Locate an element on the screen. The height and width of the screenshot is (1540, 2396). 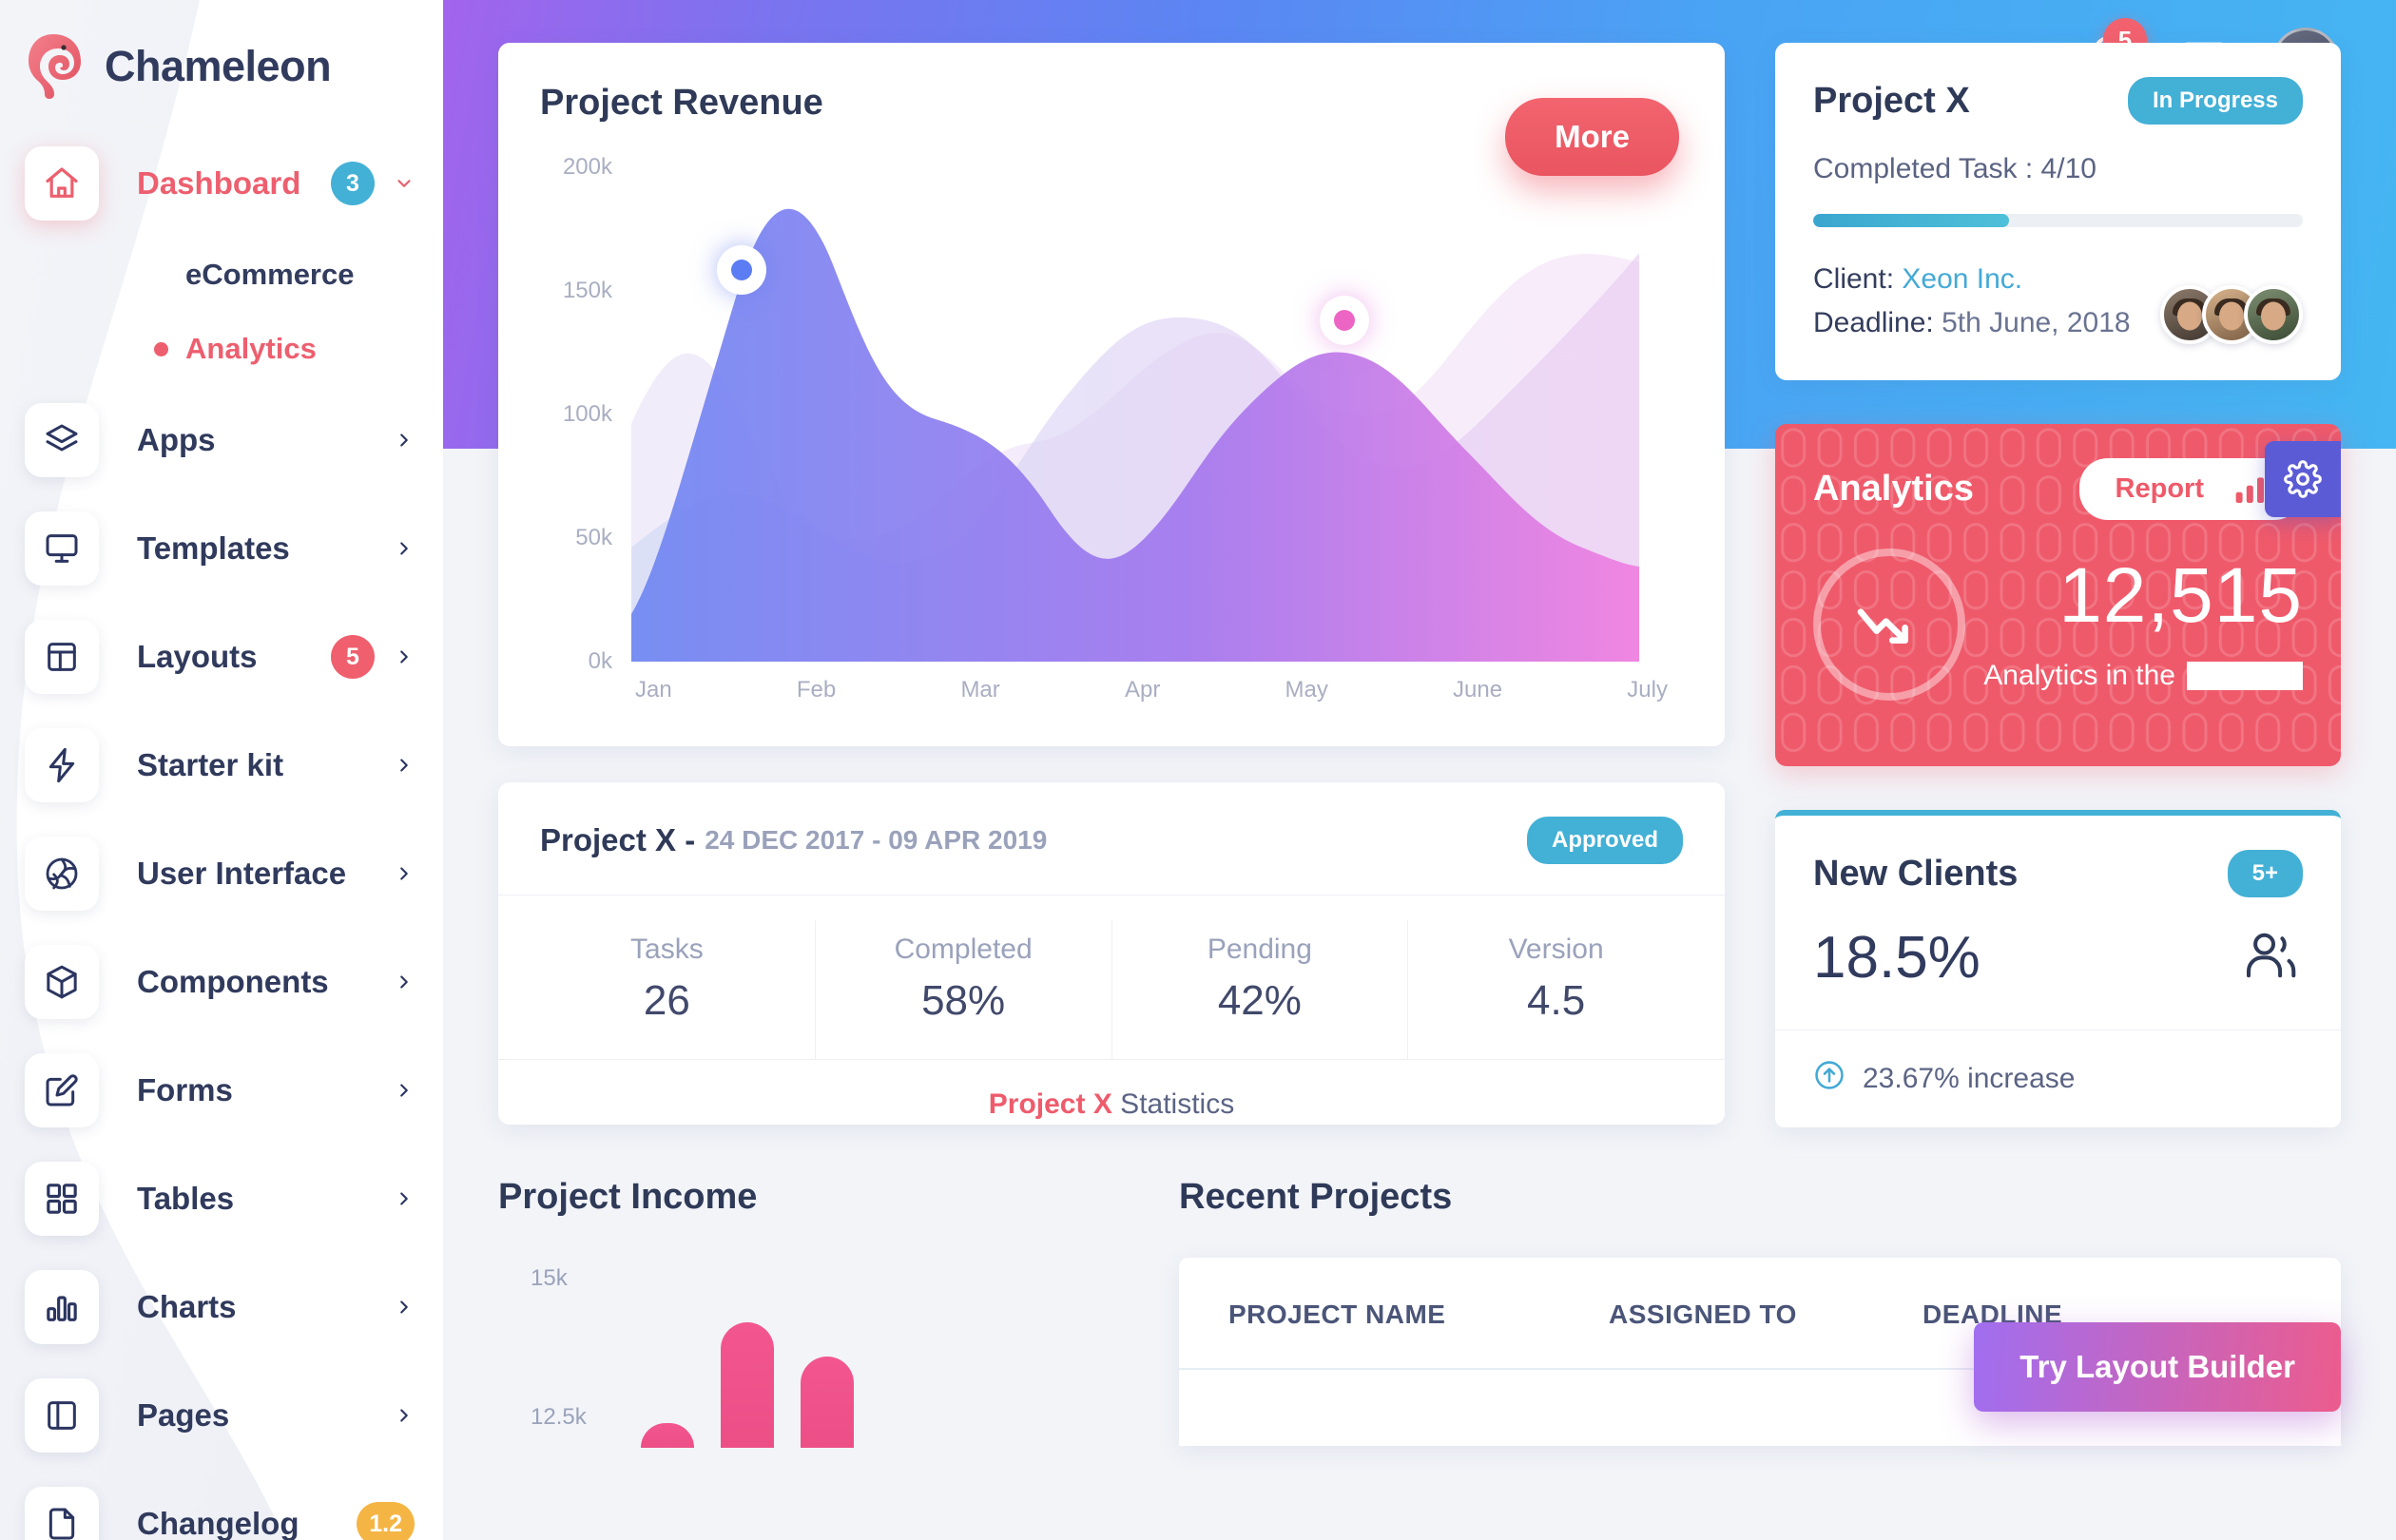
brand: Chameleon is located at coordinates (221, 50).